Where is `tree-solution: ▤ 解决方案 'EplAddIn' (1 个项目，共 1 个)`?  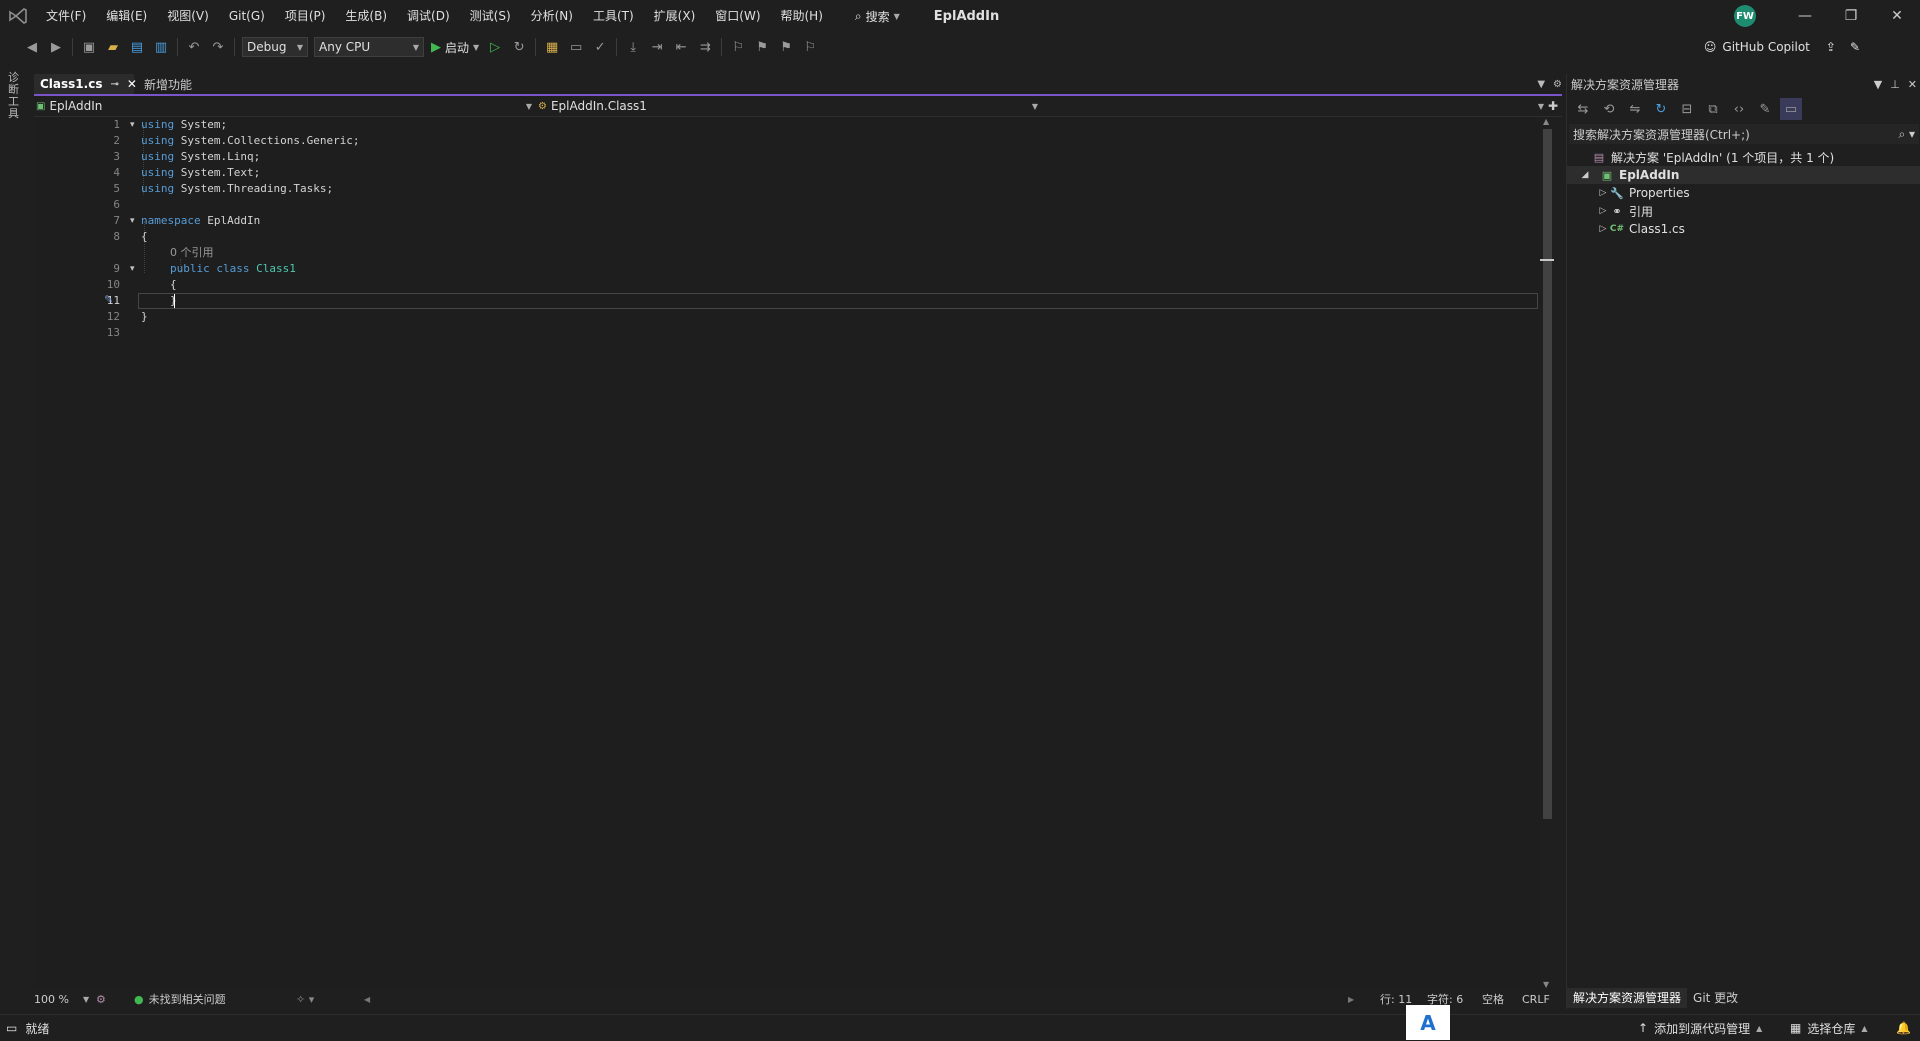 tree-solution: ▤ 解决方案 'EplAddIn' (1 个项目，共 1 个) is located at coordinates (1743, 157).